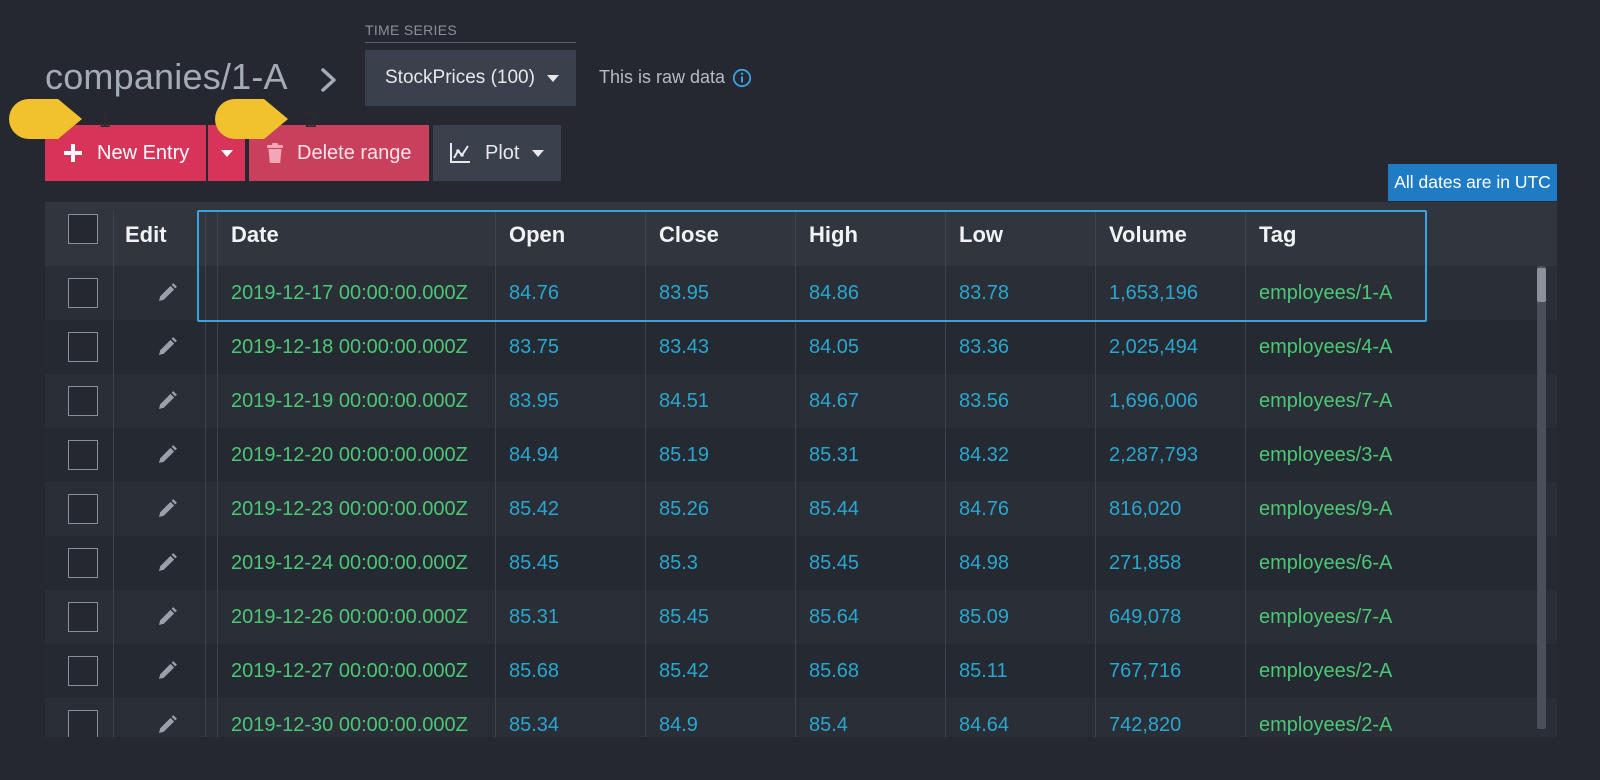 This screenshot has height=780, width=1600. What do you see at coordinates (552, 78) in the screenshot?
I see `caret-down-icon` at bounding box center [552, 78].